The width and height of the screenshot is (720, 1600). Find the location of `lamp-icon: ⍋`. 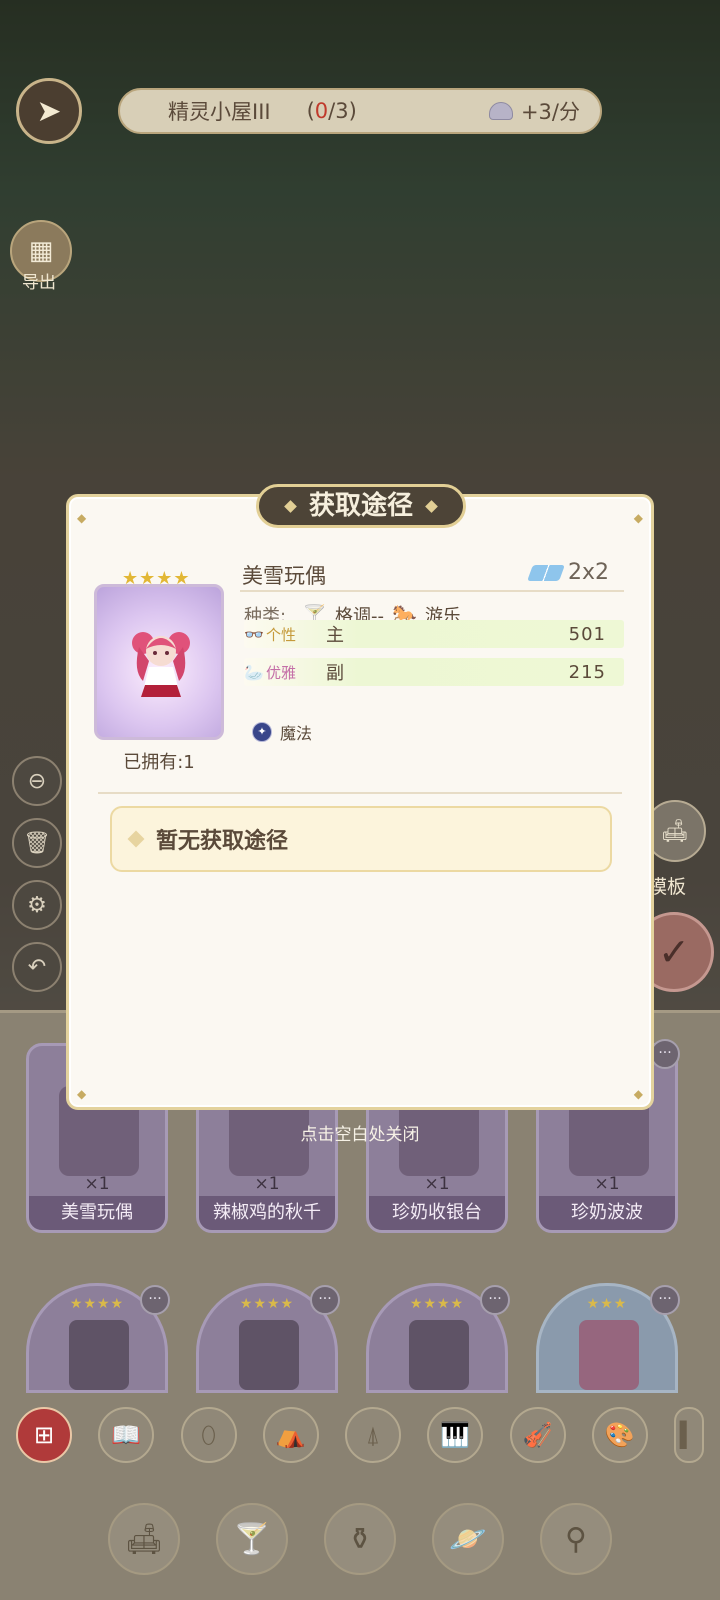

lamp-icon: ⍋ is located at coordinates (373, 1435).